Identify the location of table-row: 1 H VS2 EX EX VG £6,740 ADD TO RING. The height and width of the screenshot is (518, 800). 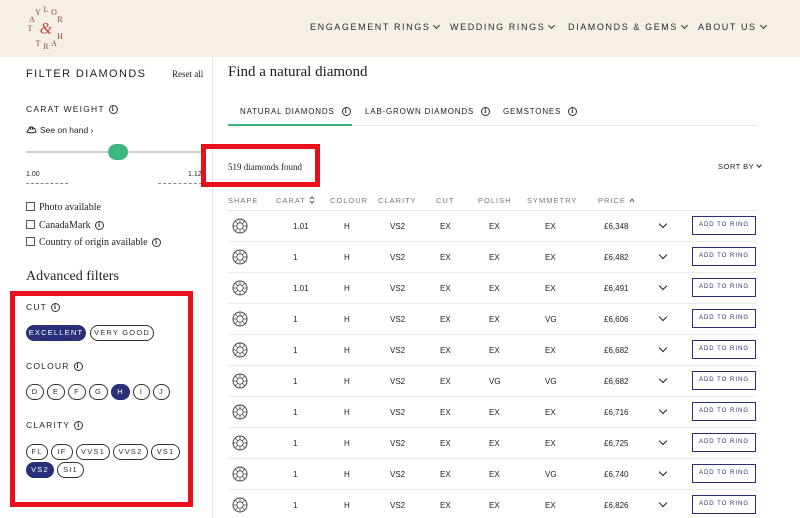
(492, 474).